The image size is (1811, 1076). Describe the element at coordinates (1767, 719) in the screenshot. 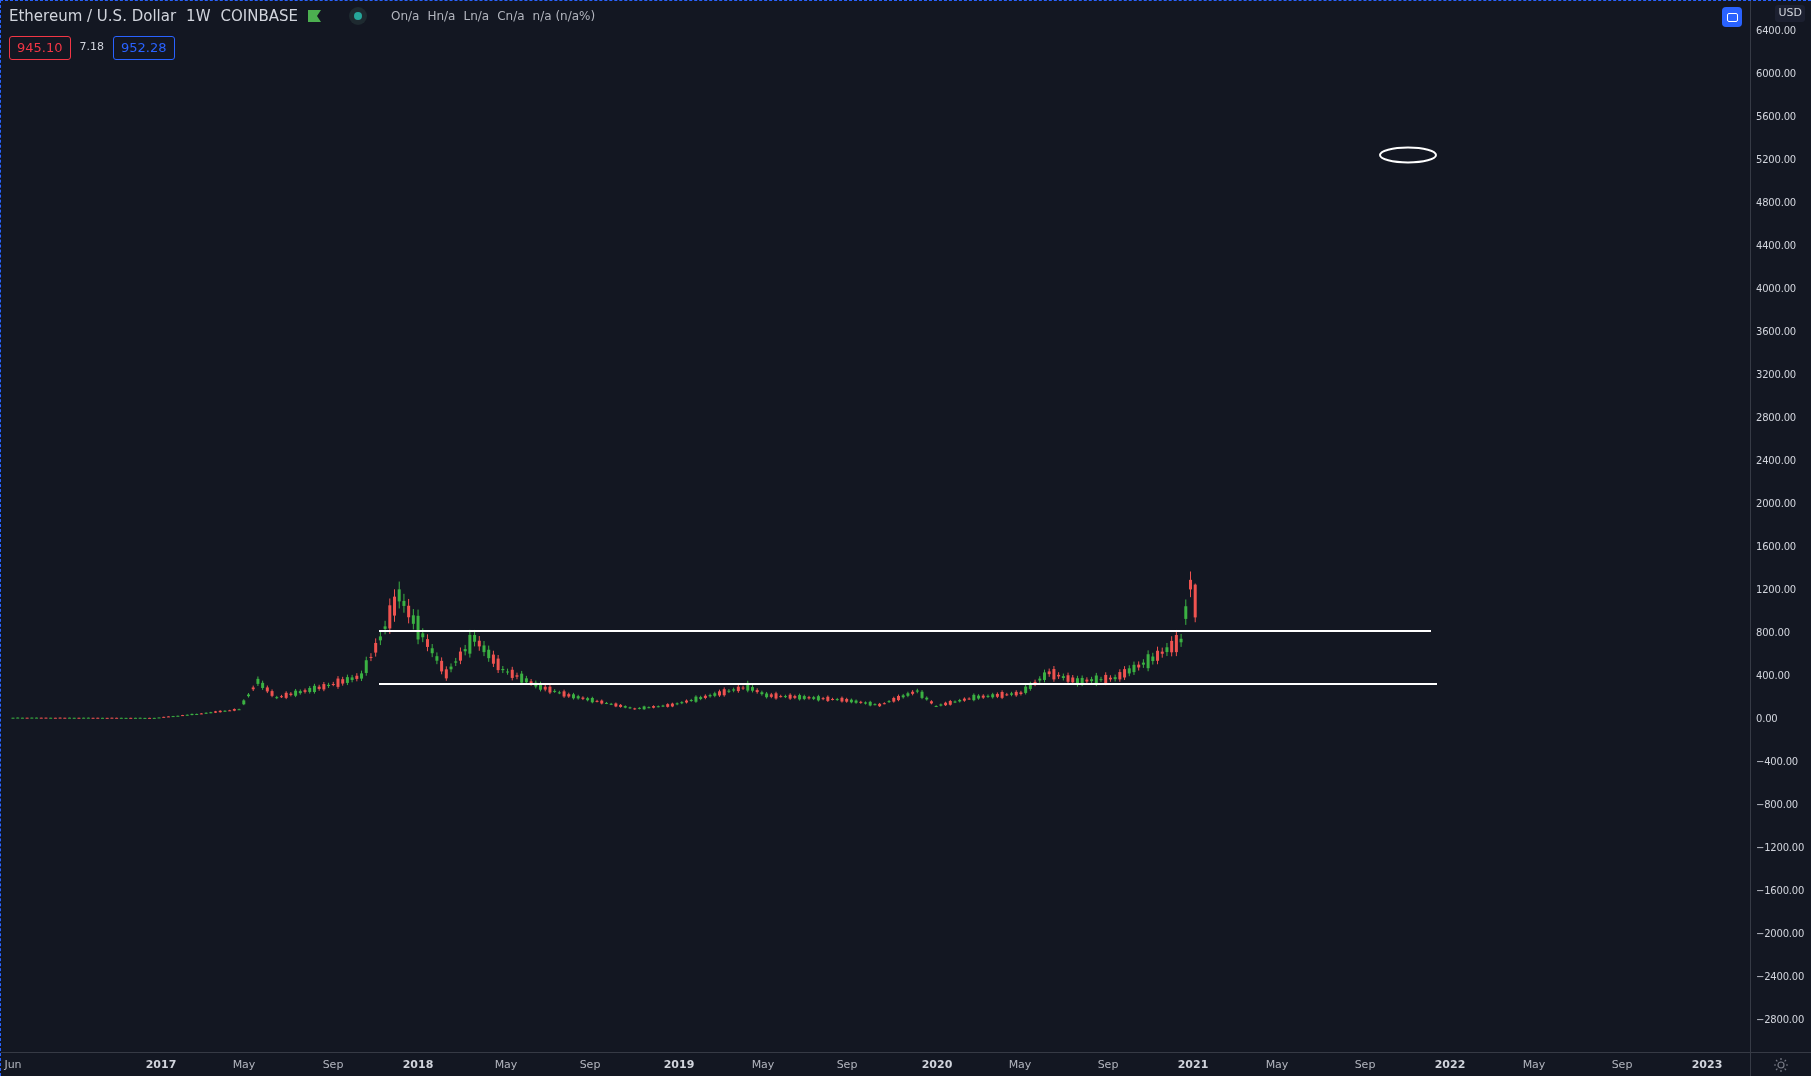

I see `price-label: 0.00` at that location.